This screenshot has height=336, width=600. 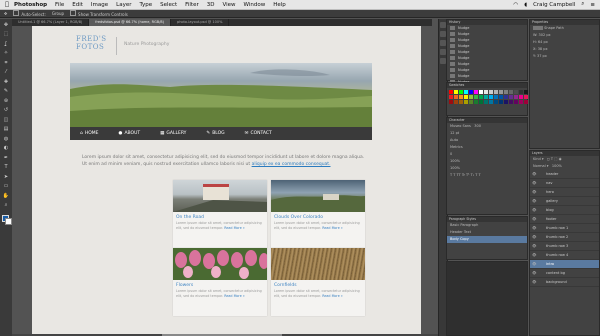 What do you see at coordinates (6, 82) in the screenshot?
I see `healing-tool-icon: ✚` at bounding box center [6, 82].